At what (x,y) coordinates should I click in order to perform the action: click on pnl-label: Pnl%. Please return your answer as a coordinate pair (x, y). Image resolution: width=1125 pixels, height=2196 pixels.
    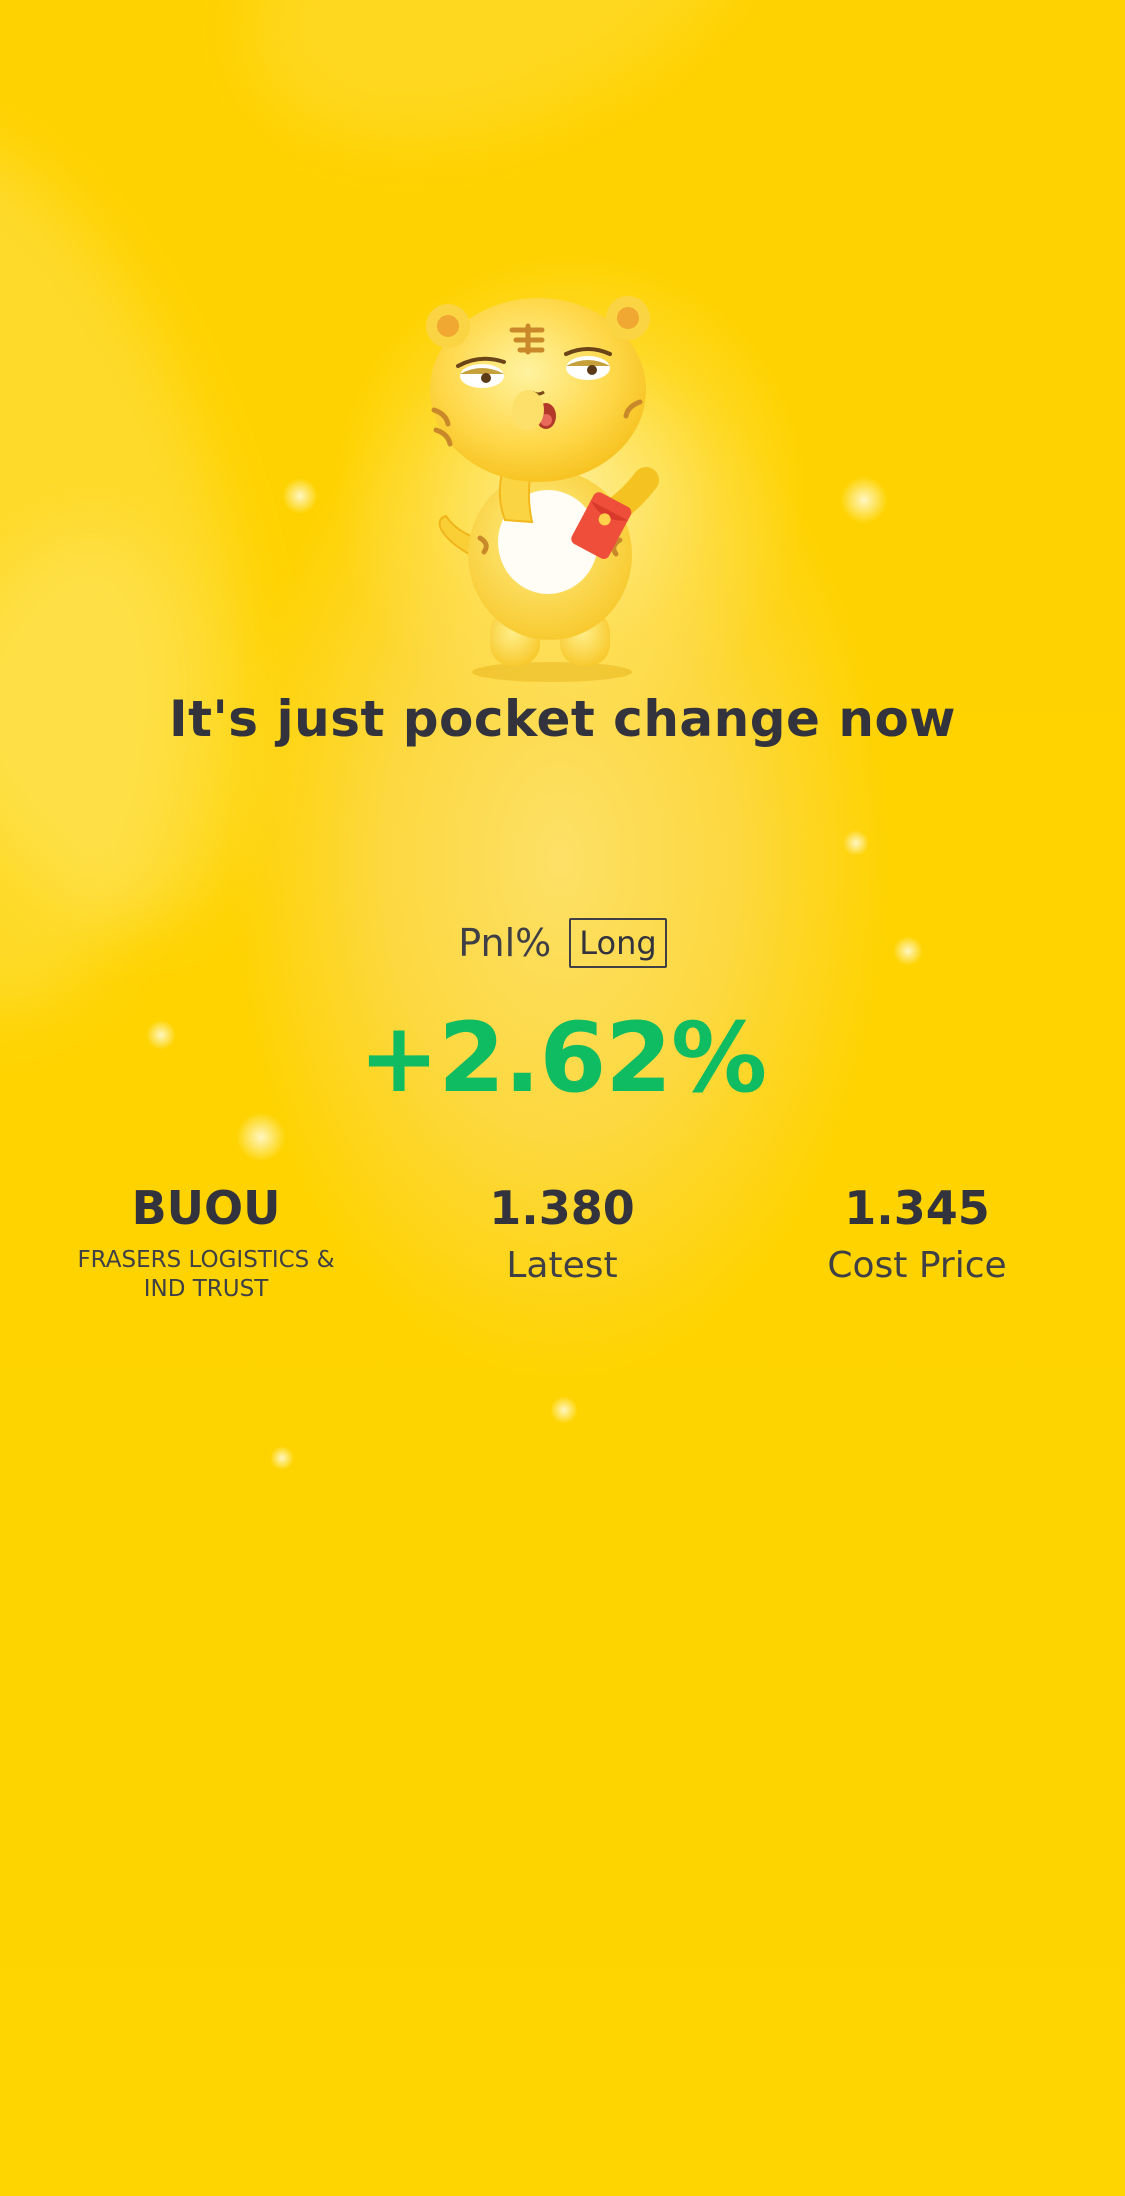
    Looking at the image, I should click on (505, 943).